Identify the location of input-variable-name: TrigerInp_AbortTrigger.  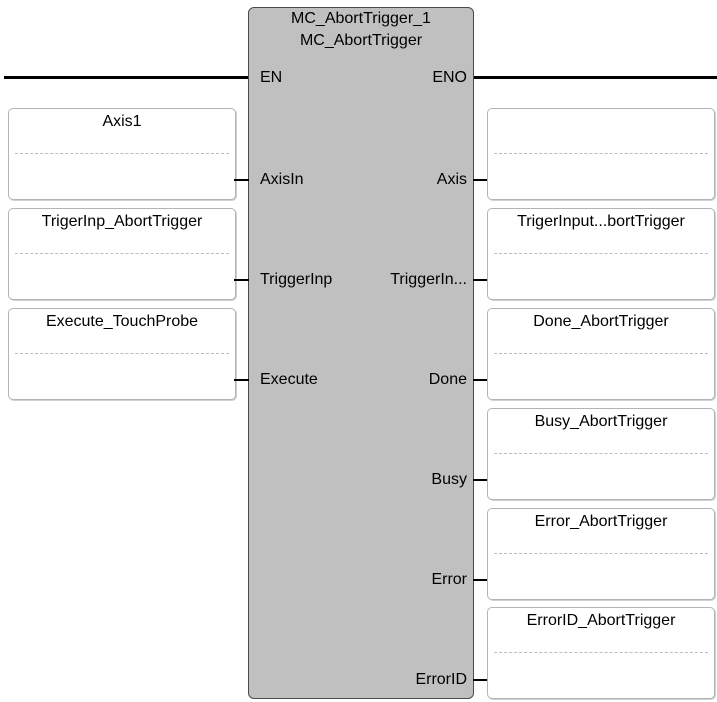
(122, 221).